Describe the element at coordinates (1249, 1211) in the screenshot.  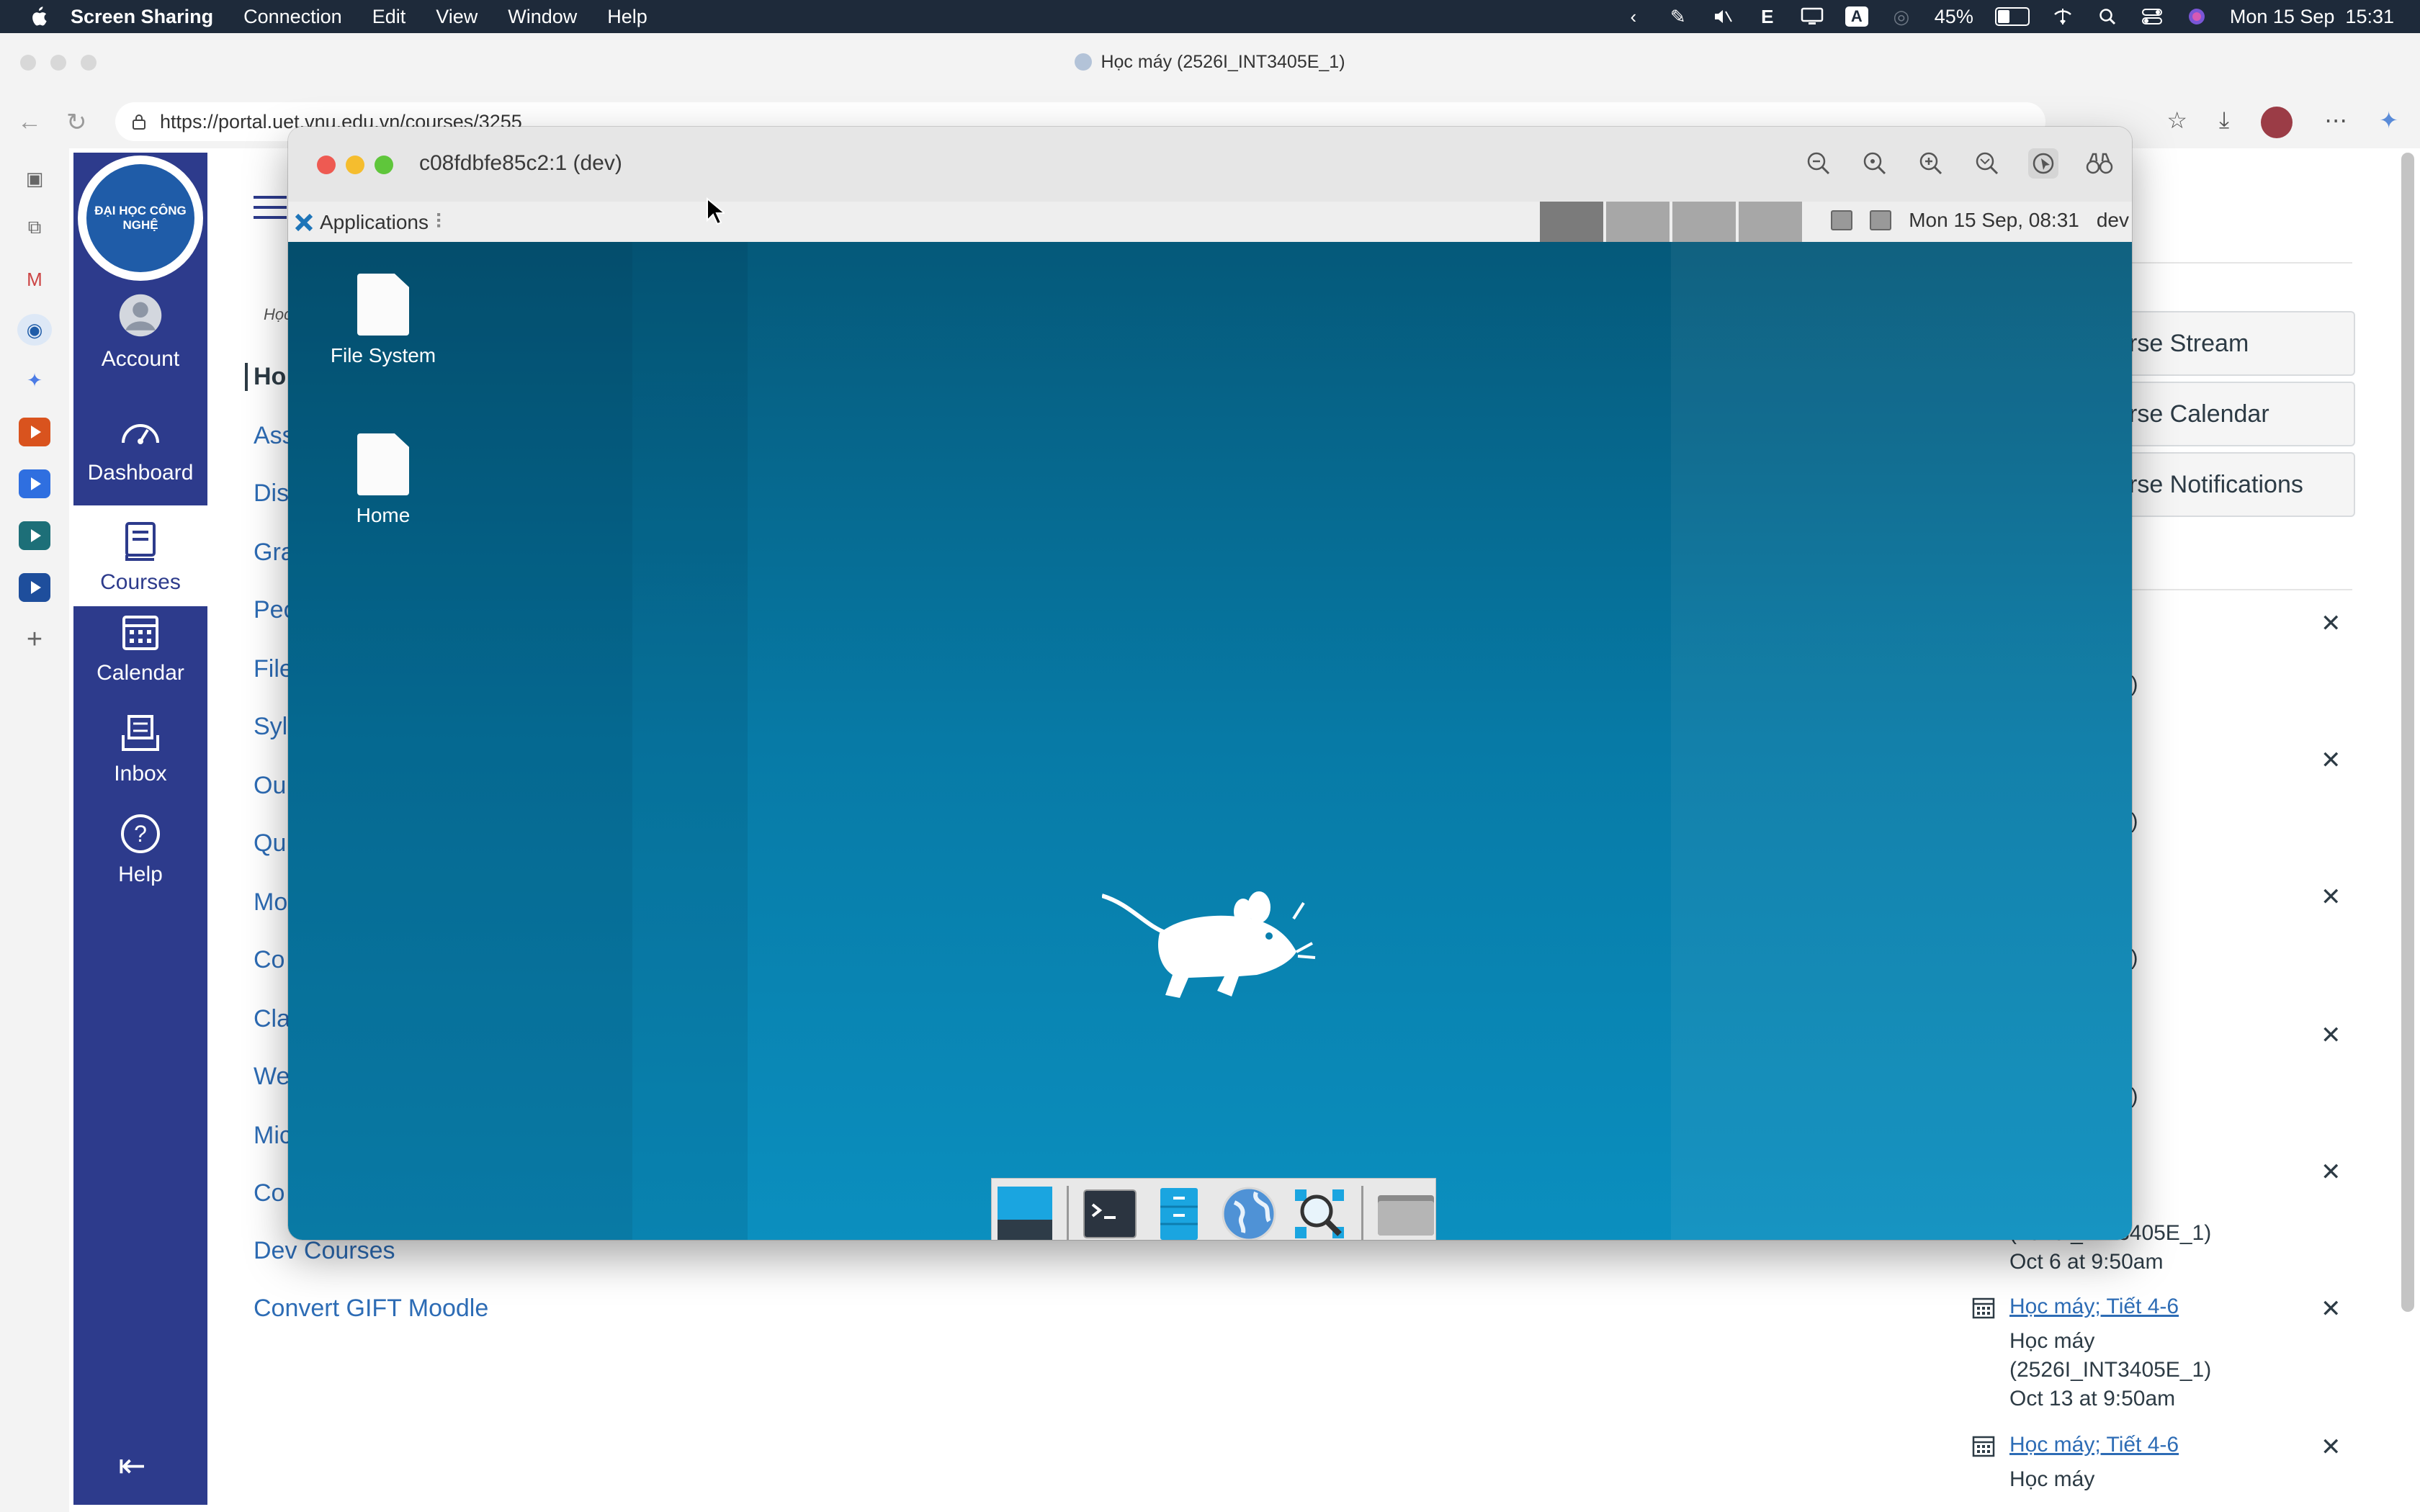
I see `web-browser-icon` at that location.